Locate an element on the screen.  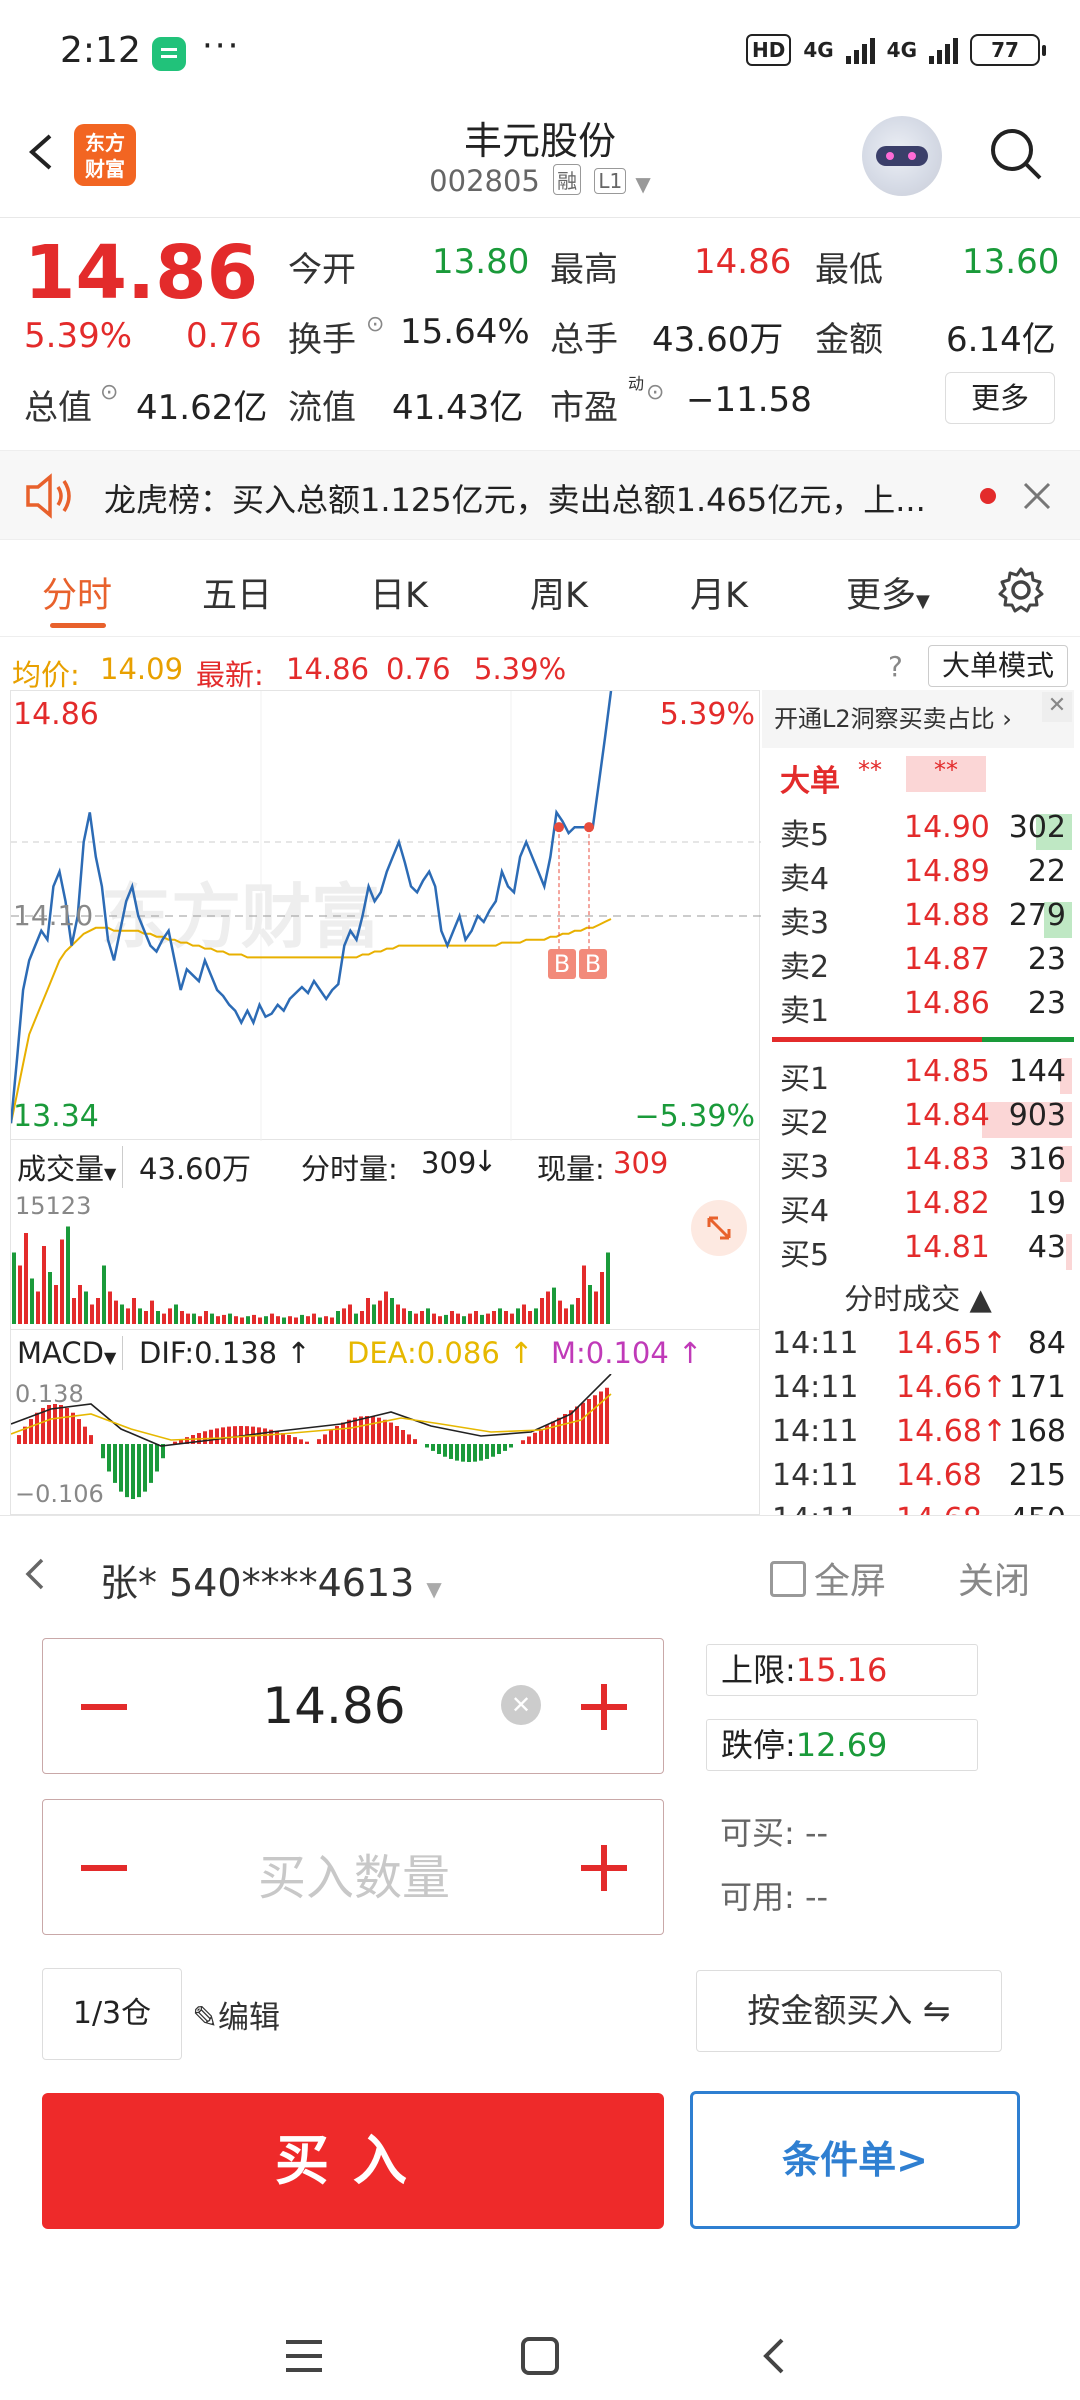
more-button: 更多 is located at coordinates (1000, 398).